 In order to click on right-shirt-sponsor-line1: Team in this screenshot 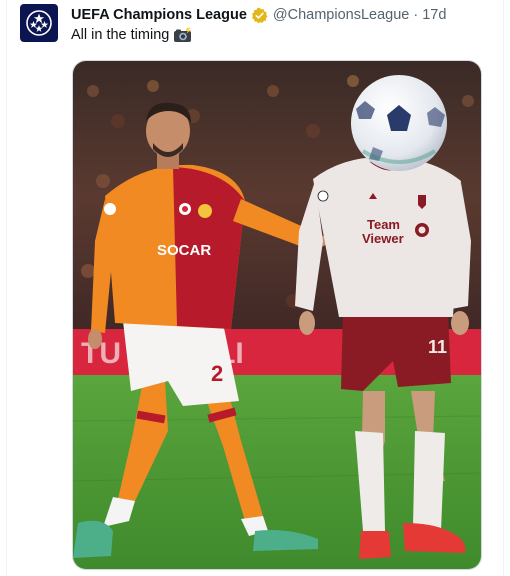, I will do `click(383, 224)`.